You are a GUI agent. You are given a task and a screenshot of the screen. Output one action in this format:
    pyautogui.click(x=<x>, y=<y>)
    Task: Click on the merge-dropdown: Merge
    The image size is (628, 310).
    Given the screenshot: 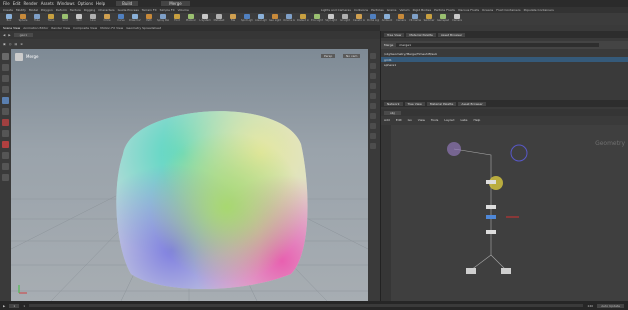 What is the action you would take?
    pyautogui.click(x=175, y=3)
    